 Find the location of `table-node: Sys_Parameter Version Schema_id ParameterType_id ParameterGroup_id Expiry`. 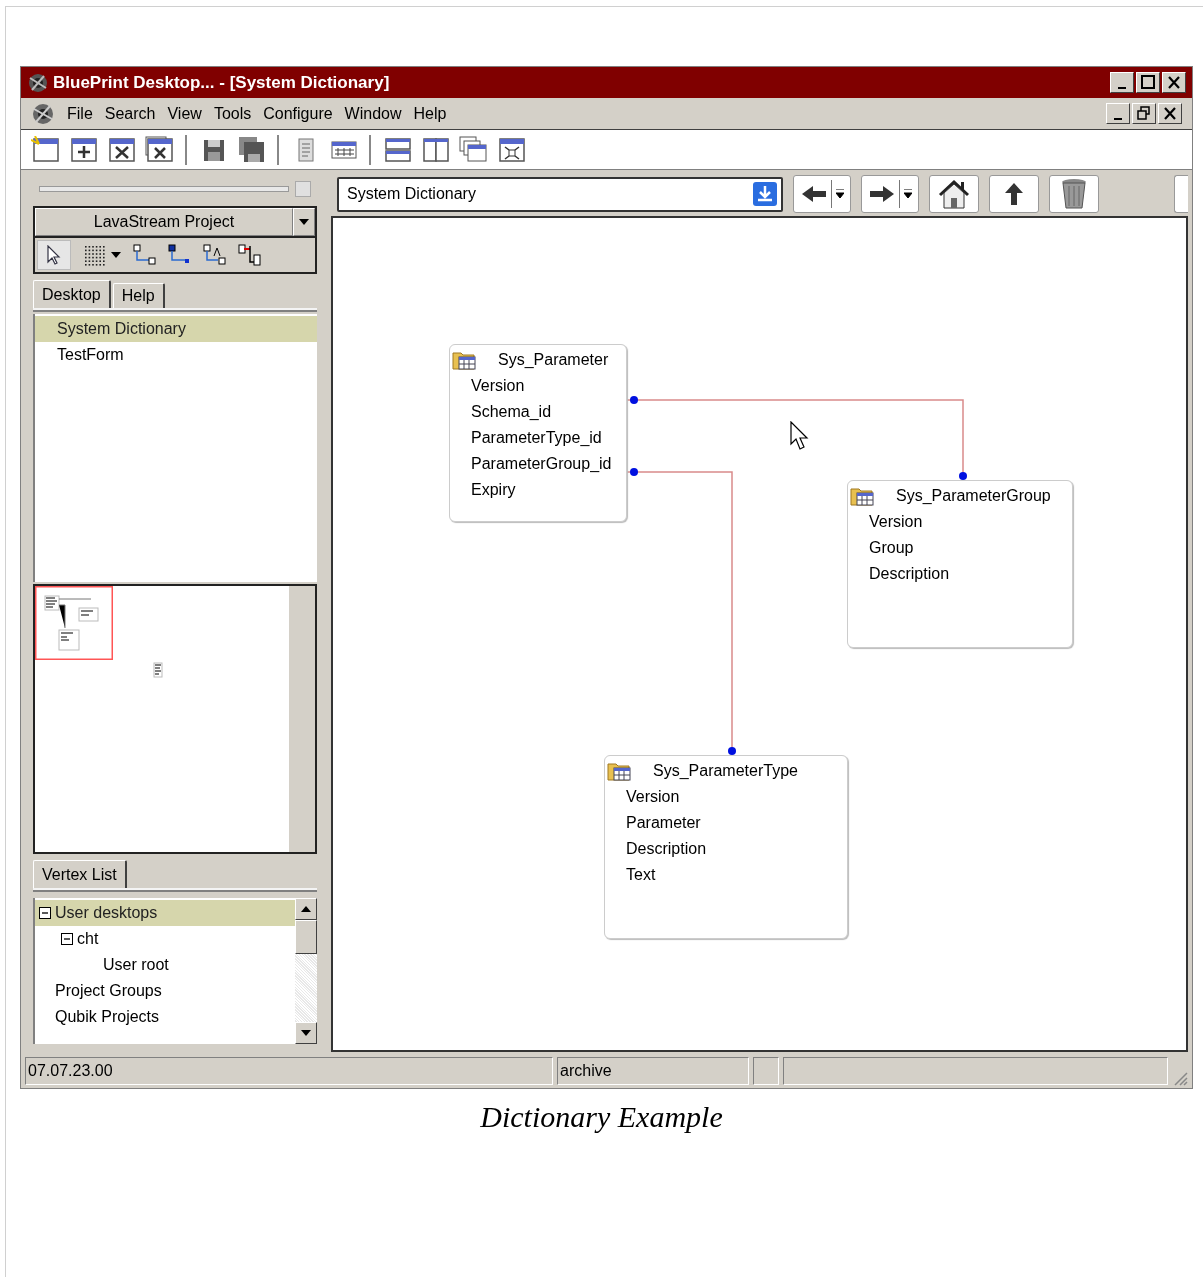

table-node: Sys_Parameter Version Schema_id ParameterType_id ParameterGroup_id Expiry is located at coordinates (538, 433).